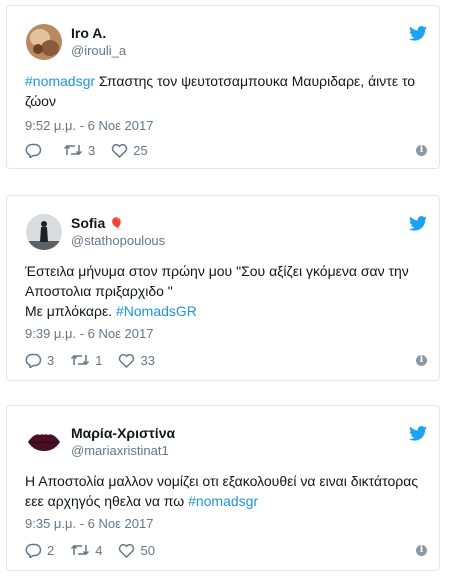 This screenshot has width=462, height=576. I want to click on reply-count: 2, so click(51, 550).